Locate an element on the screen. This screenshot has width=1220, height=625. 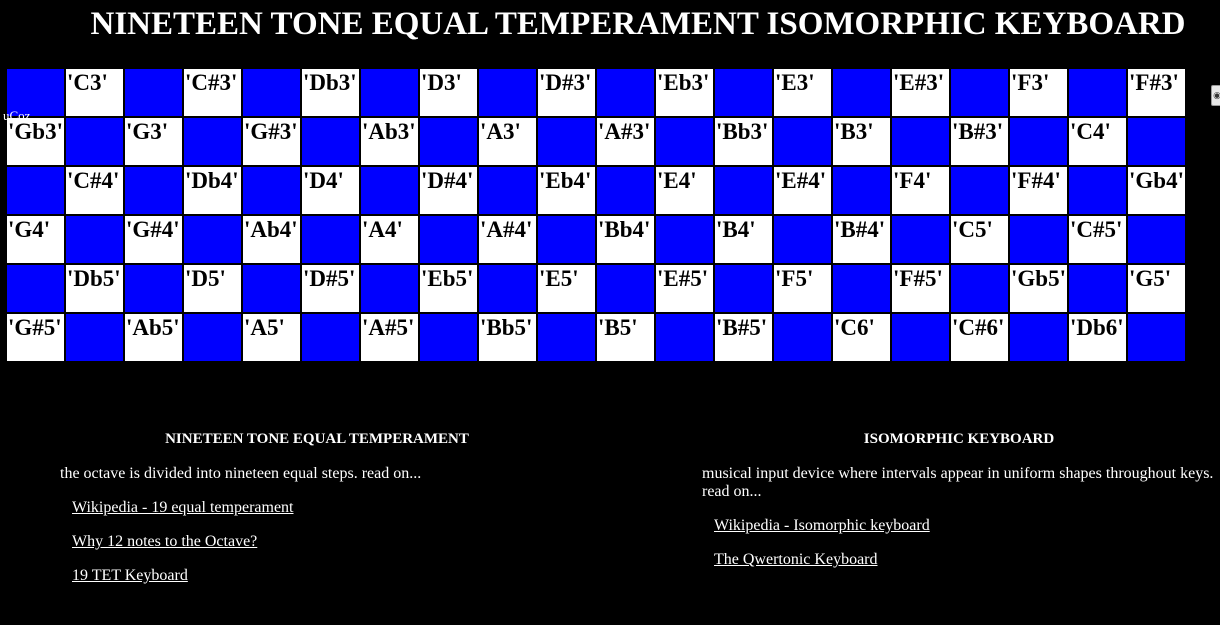
note-key: 'F#5' is located at coordinates (920, 288).